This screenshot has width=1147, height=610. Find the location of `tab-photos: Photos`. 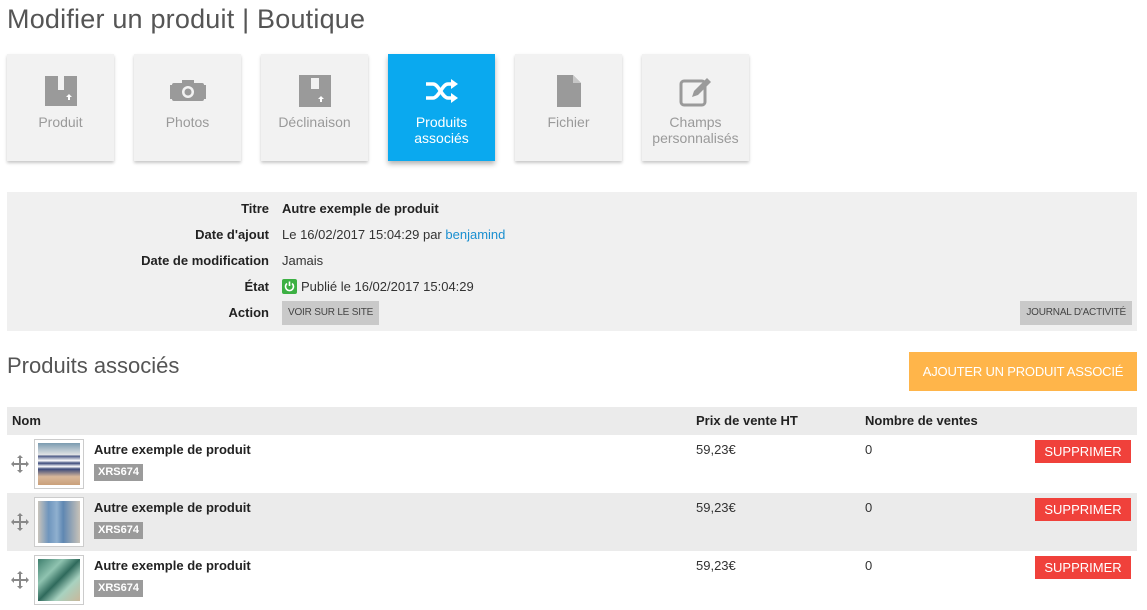

tab-photos: Photos is located at coordinates (187, 107).